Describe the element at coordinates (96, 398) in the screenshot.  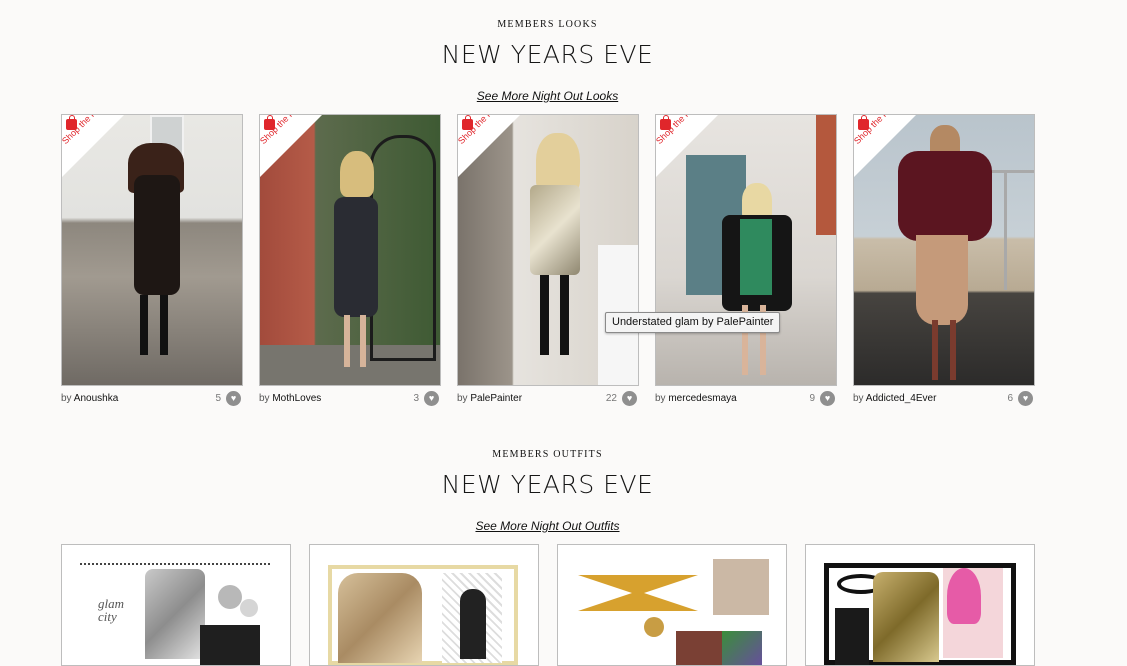
I see `author-link: Anoushka` at that location.